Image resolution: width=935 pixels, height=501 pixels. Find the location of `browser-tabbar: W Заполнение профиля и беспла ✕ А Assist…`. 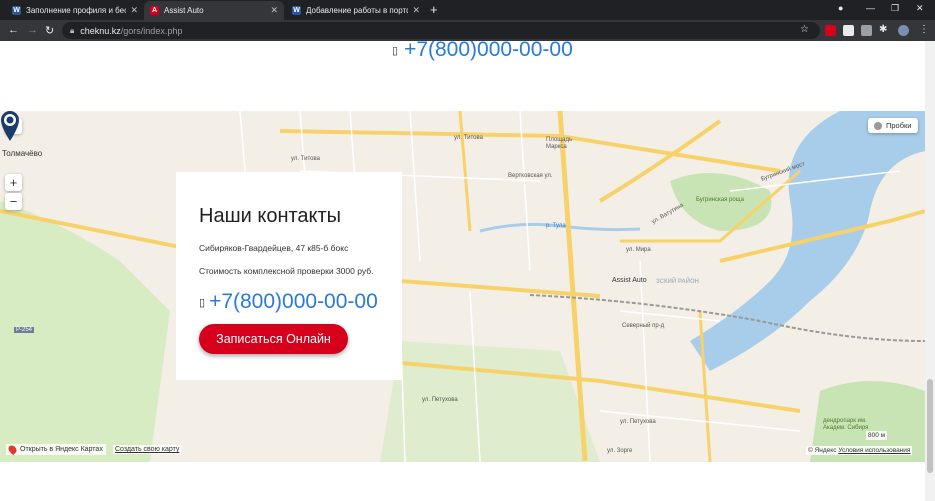

browser-tabbar: W Заполнение профиля и беспла ✕ А Assist… is located at coordinates (467, 10).